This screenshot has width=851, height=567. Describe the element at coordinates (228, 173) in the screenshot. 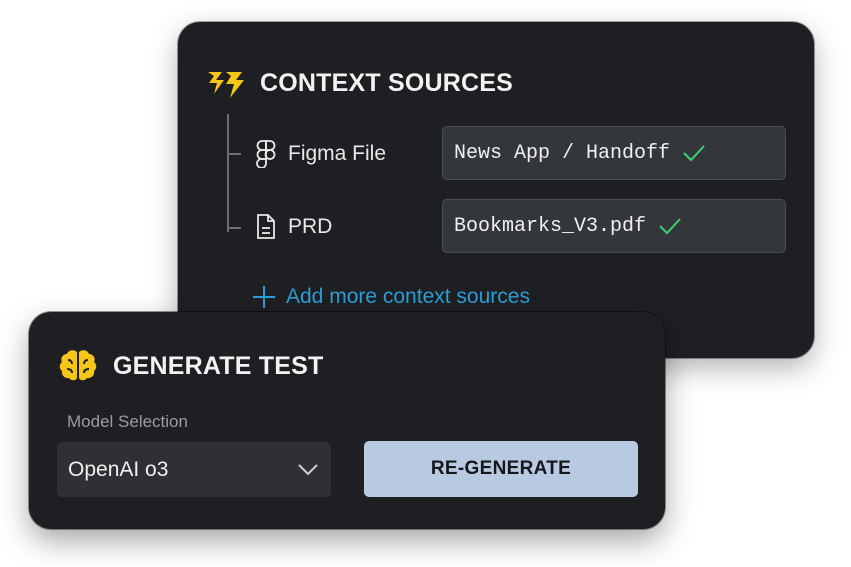

I see `tree-connector` at that location.